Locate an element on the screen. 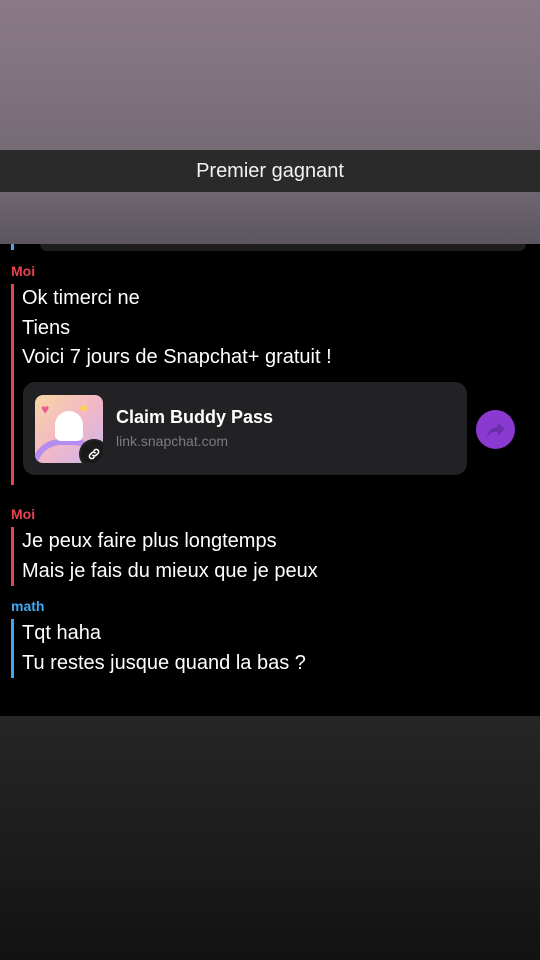 The height and width of the screenshot is (960, 540). message-text: Mais je fais du mieux que je peux is located at coordinates (170, 570).